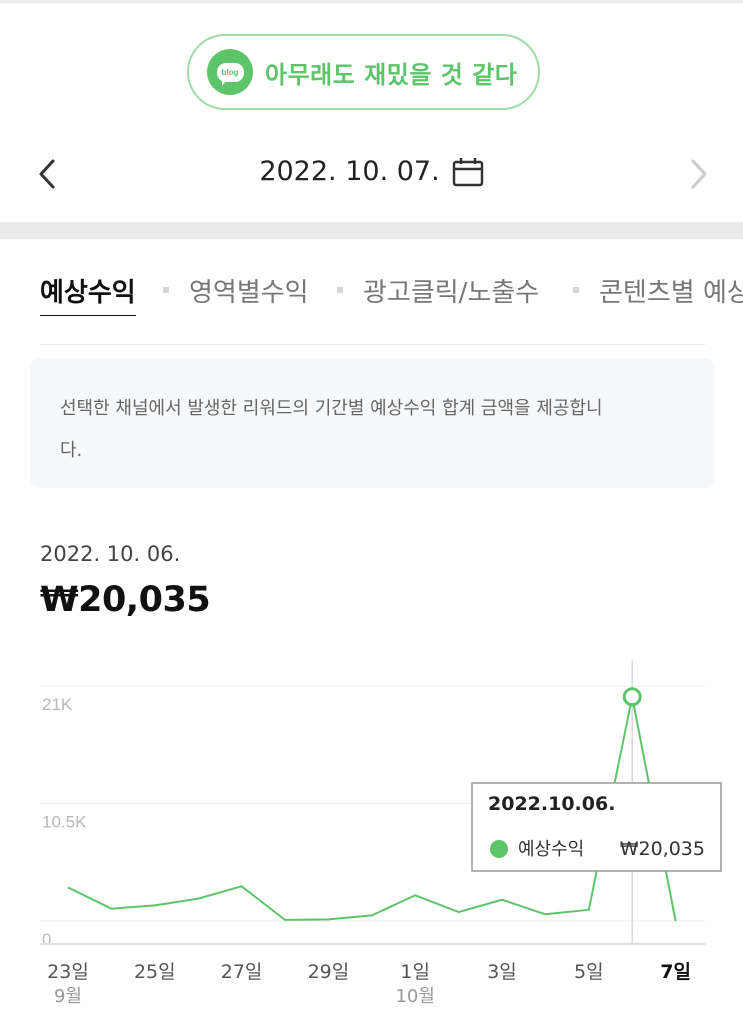 Image resolution: width=743 pixels, height=1022 pixels. I want to click on x-tick-label: 29일, so click(329, 972).